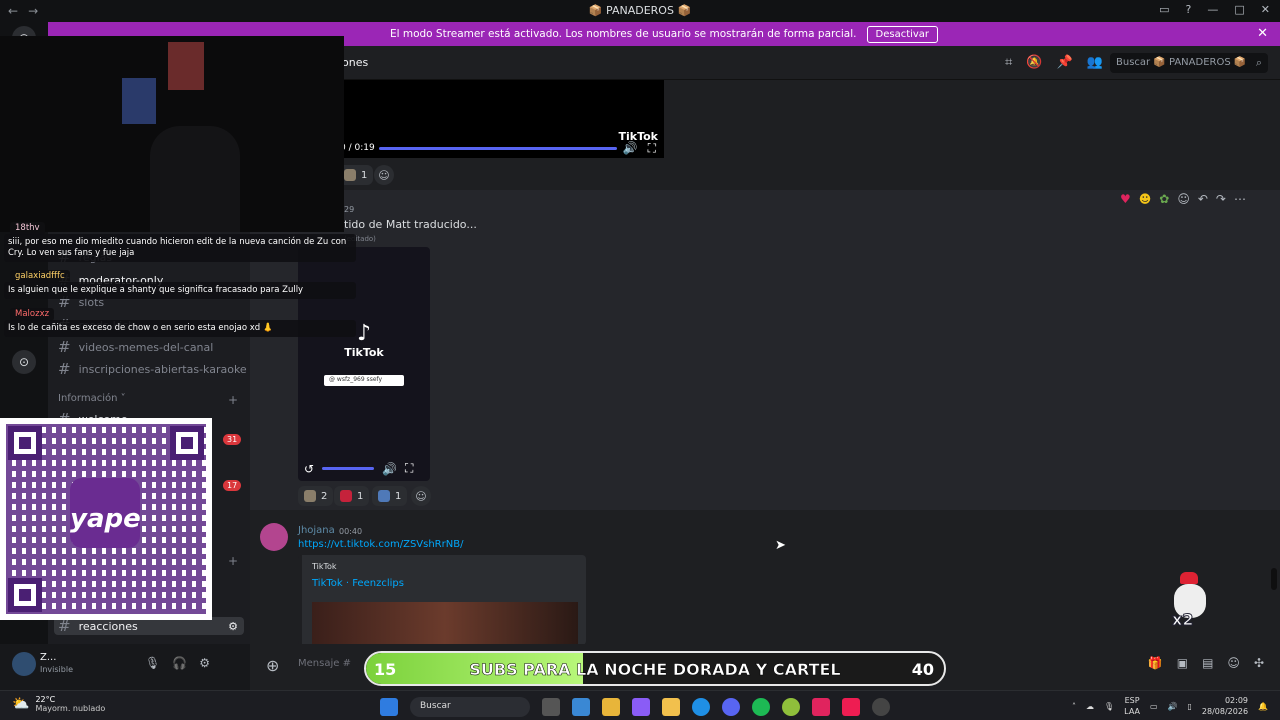 This screenshot has width=1280, height=720. Describe the element at coordinates (152, 663) in the screenshot. I see `microphone-icon: 🎙` at that location.